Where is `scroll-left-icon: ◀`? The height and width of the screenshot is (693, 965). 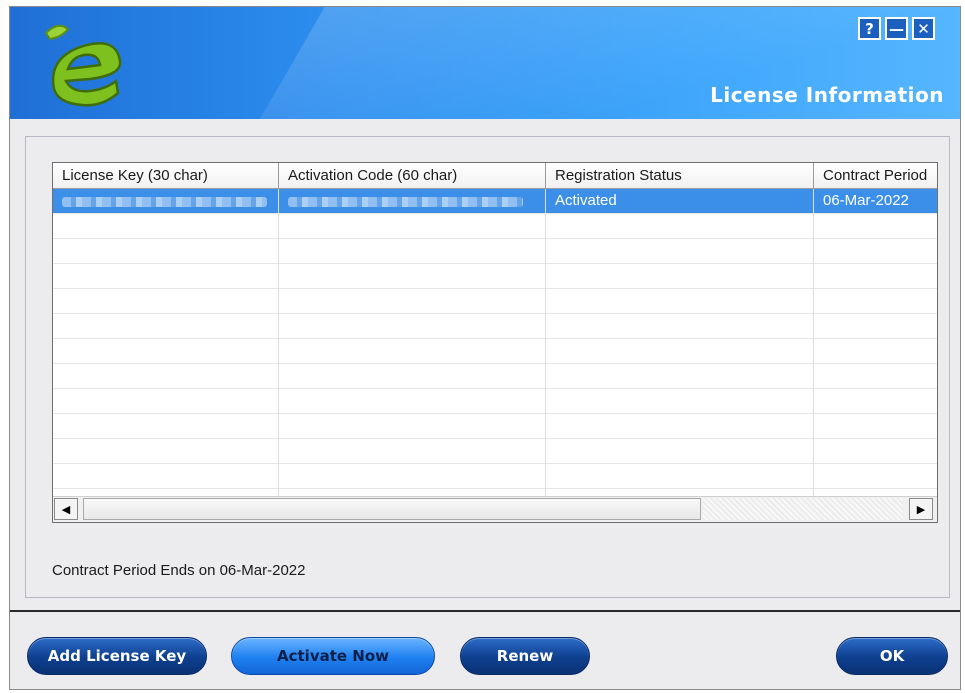
scroll-left-icon: ◀ is located at coordinates (66, 509).